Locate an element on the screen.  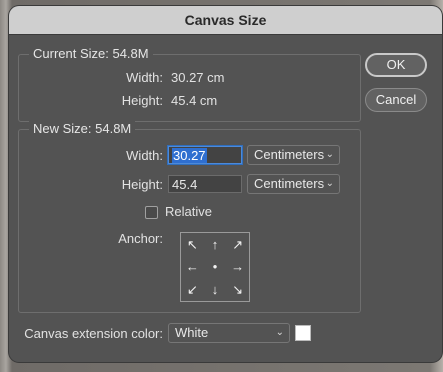
width-unit-value: Centimeters is located at coordinates (289, 154).